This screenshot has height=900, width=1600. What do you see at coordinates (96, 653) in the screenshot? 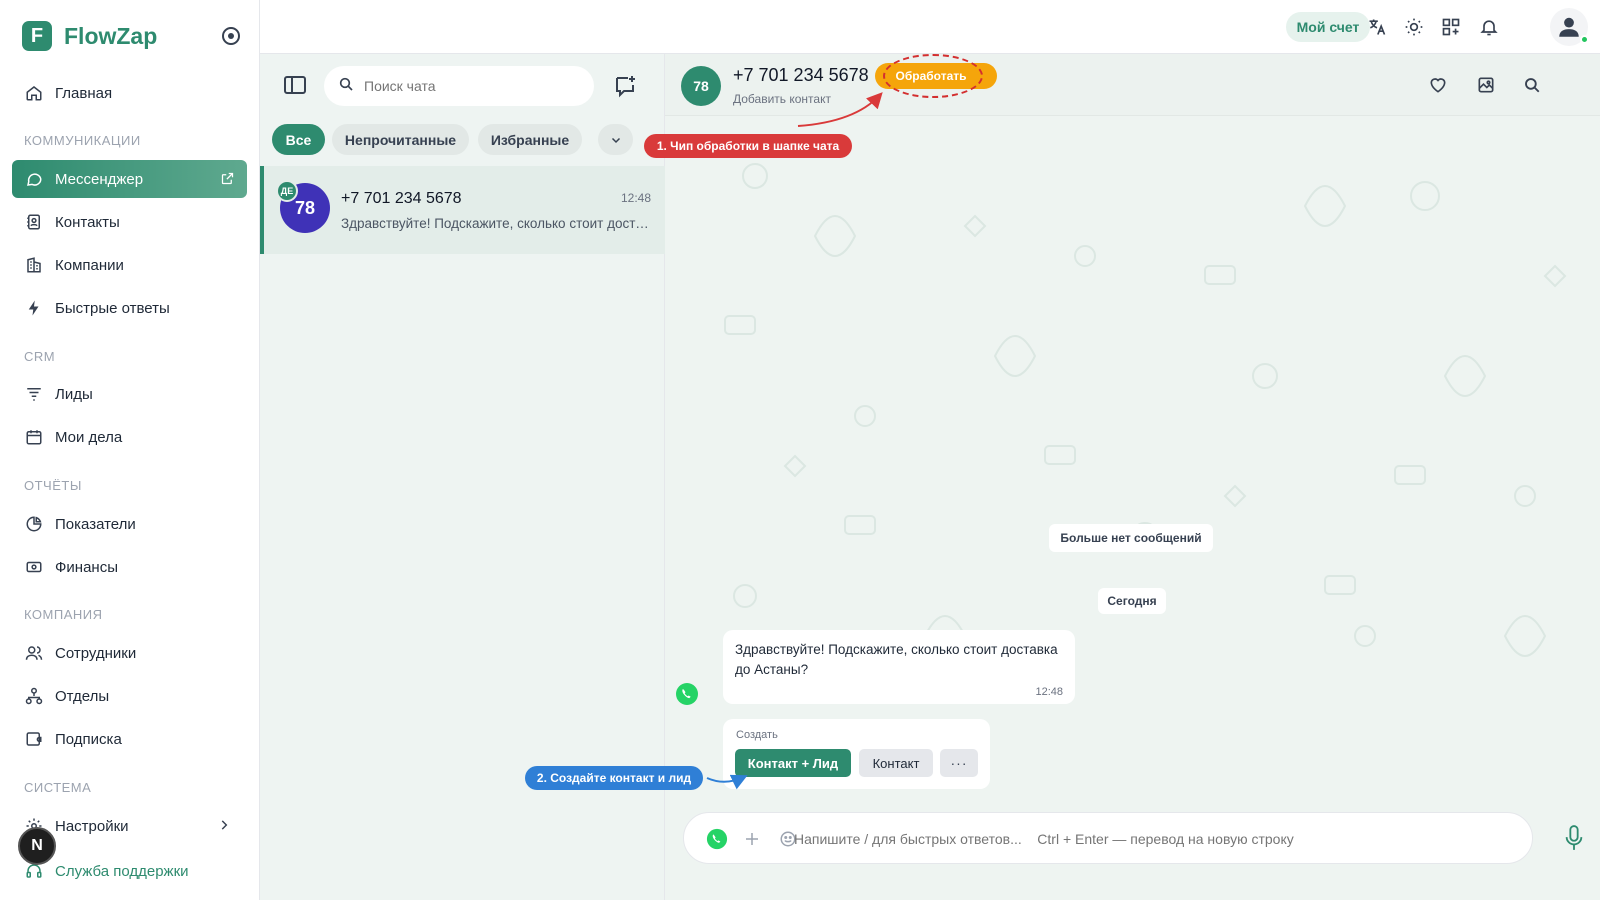
I see `sidebar-item-label: Сотрудники` at bounding box center [96, 653].